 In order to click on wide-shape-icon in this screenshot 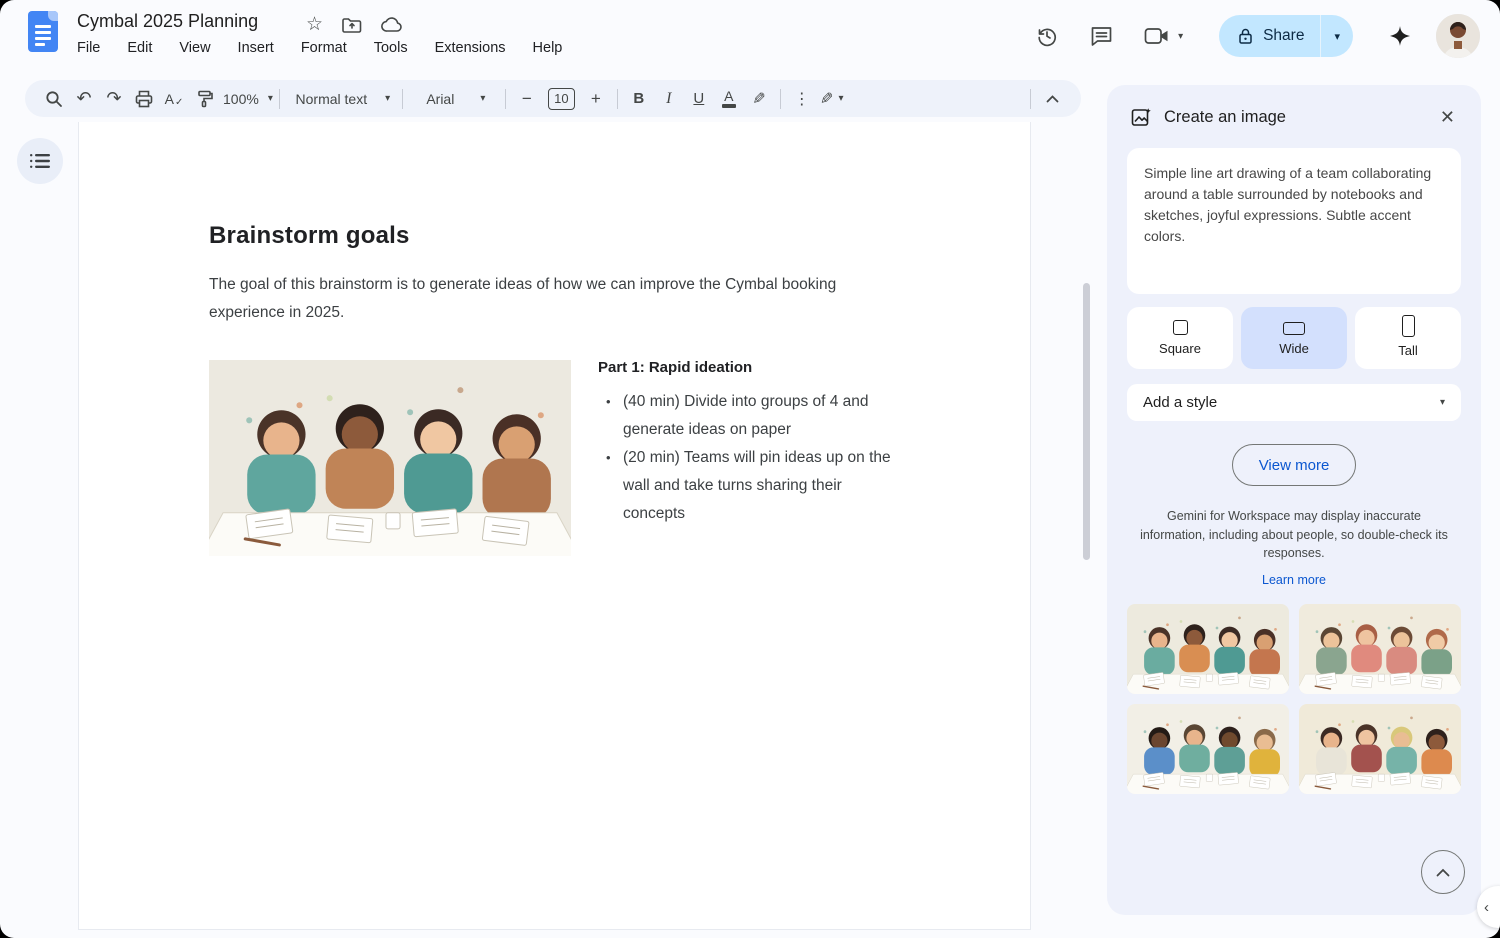, I will do `click(1294, 328)`.